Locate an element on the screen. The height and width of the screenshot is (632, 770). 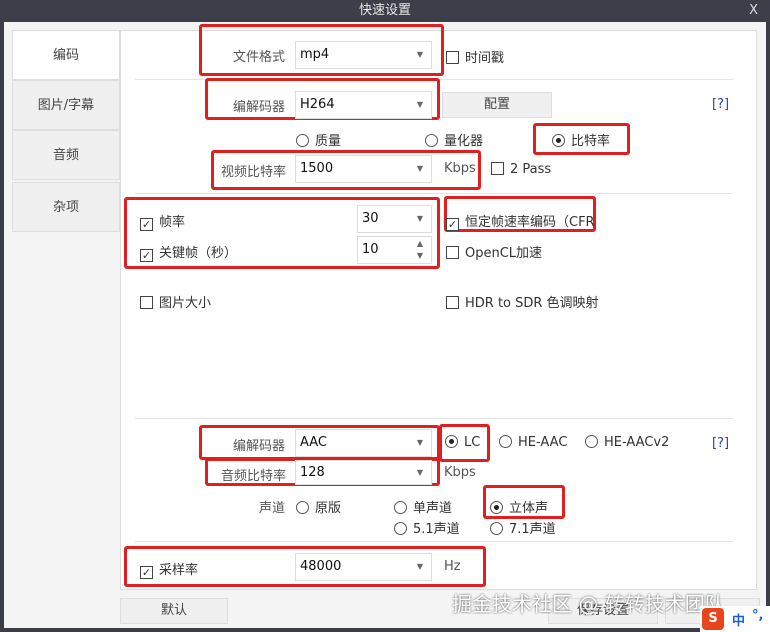
audio-codec-label: 编解码器 is located at coordinates (259, 446).